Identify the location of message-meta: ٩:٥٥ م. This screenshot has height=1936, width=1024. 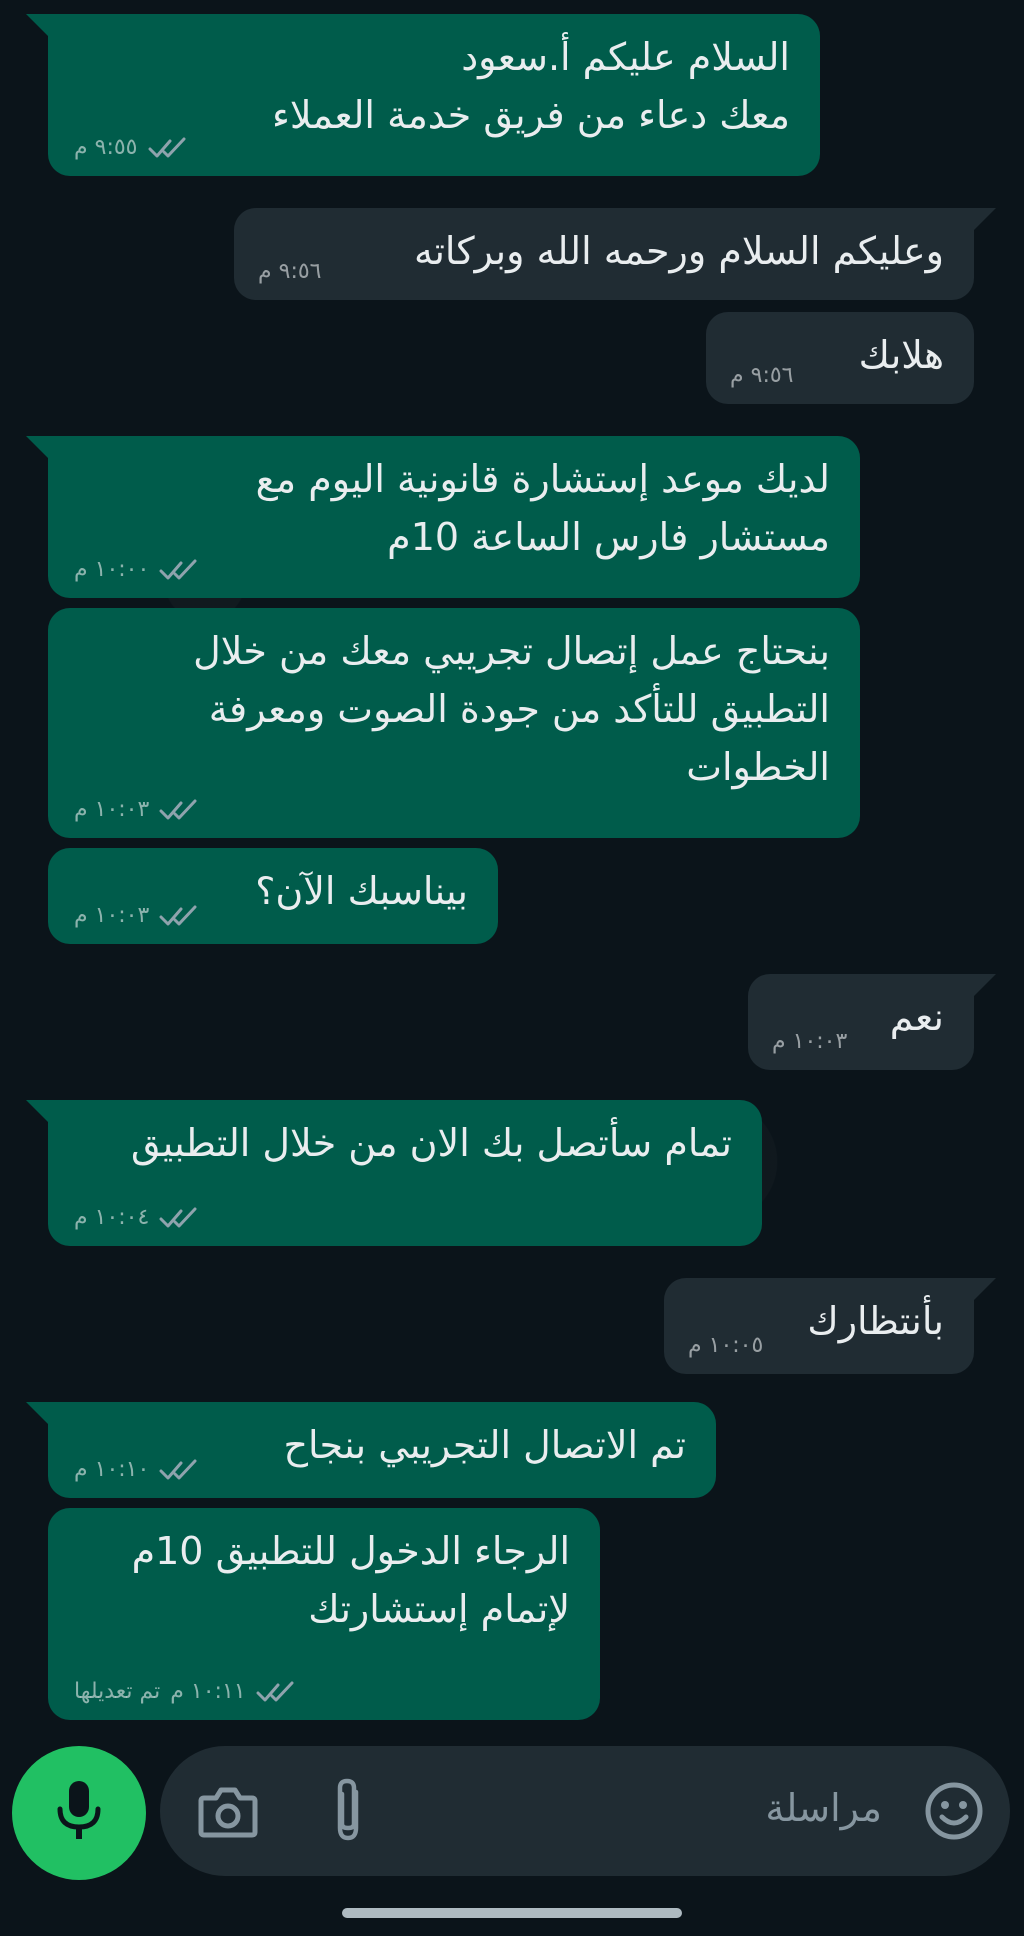
(131, 148).